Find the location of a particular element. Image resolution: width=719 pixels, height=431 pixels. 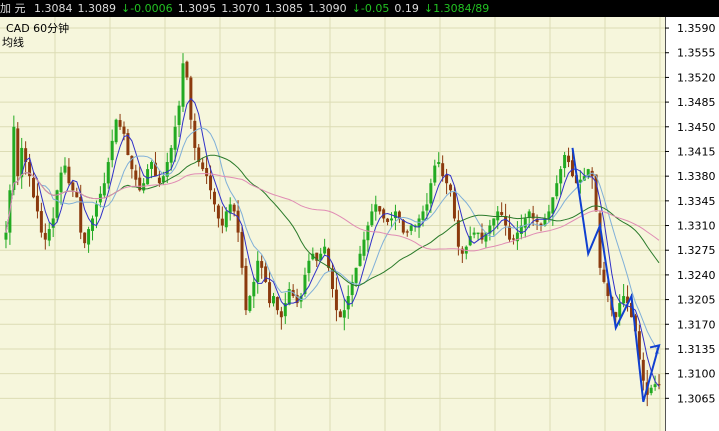

y-tick-label: 1.3065 is located at coordinates (696, 398).